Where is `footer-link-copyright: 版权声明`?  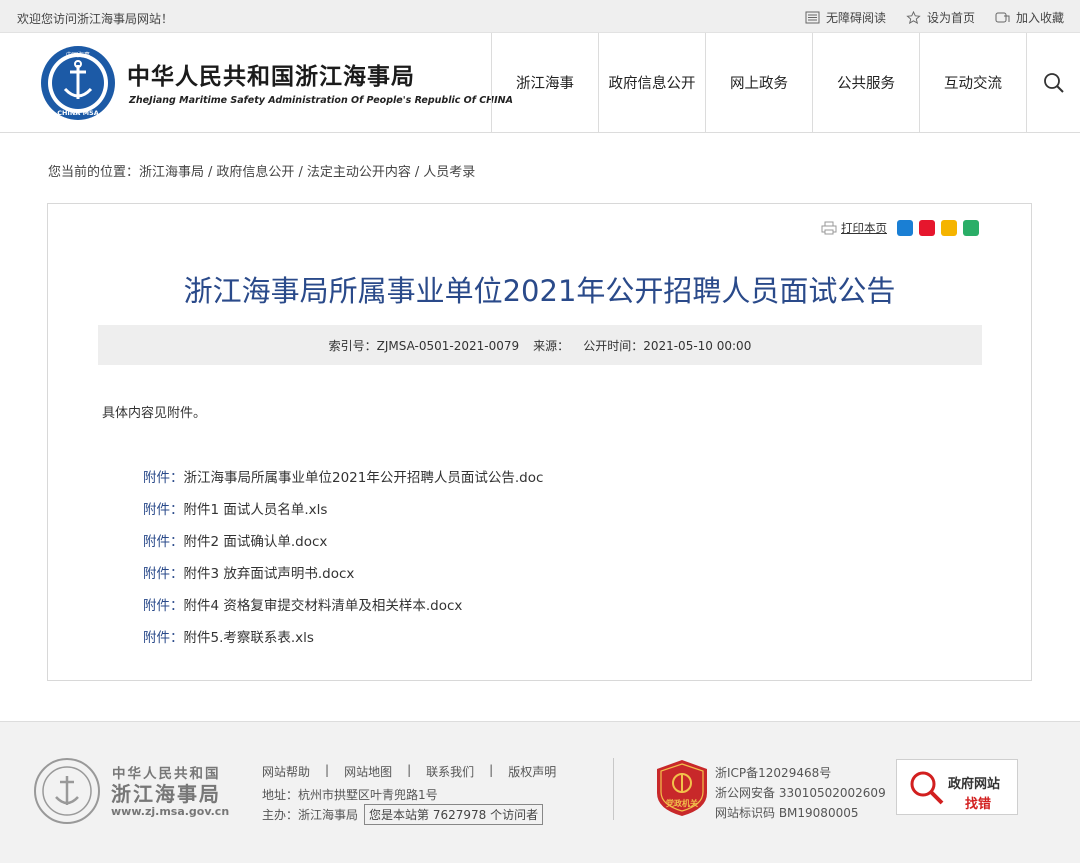 footer-link-copyright: 版权声明 is located at coordinates (532, 771).